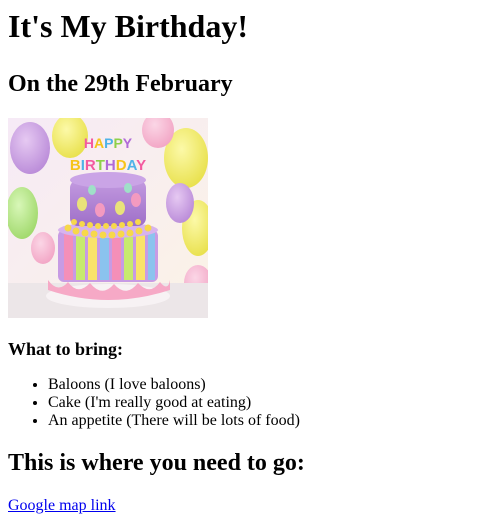 The image size is (497, 531). I want to click on list-item: An appetite (There will be lots of food), so click(268, 421).